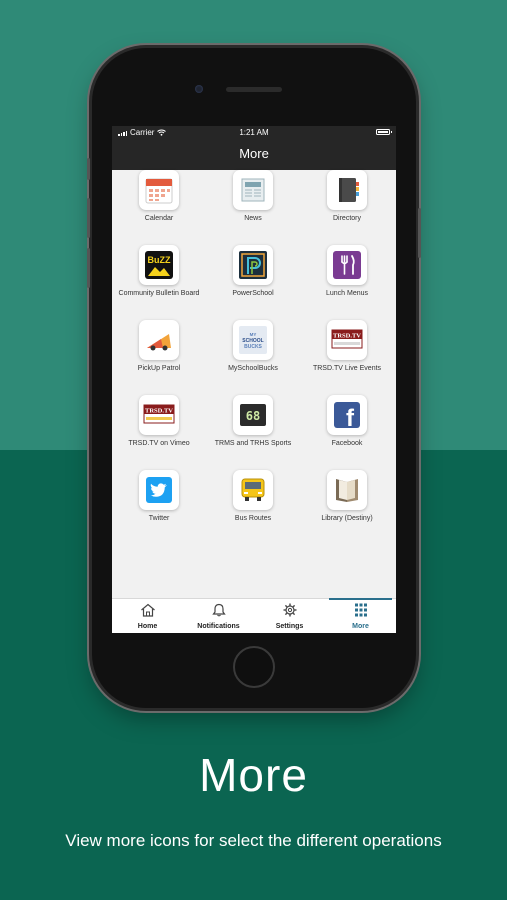  What do you see at coordinates (159, 342) in the screenshot?
I see `pickup-patrol-icon` at bounding box center [159, 342].